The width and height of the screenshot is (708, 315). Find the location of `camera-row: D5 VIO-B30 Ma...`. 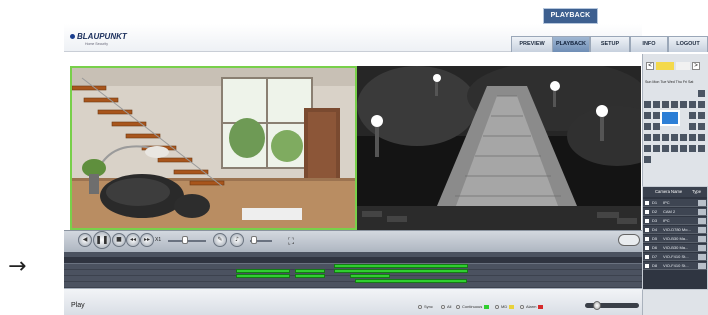

camera-row: D5 VIO-B30 Ma... is located at coordinates (675, 239).